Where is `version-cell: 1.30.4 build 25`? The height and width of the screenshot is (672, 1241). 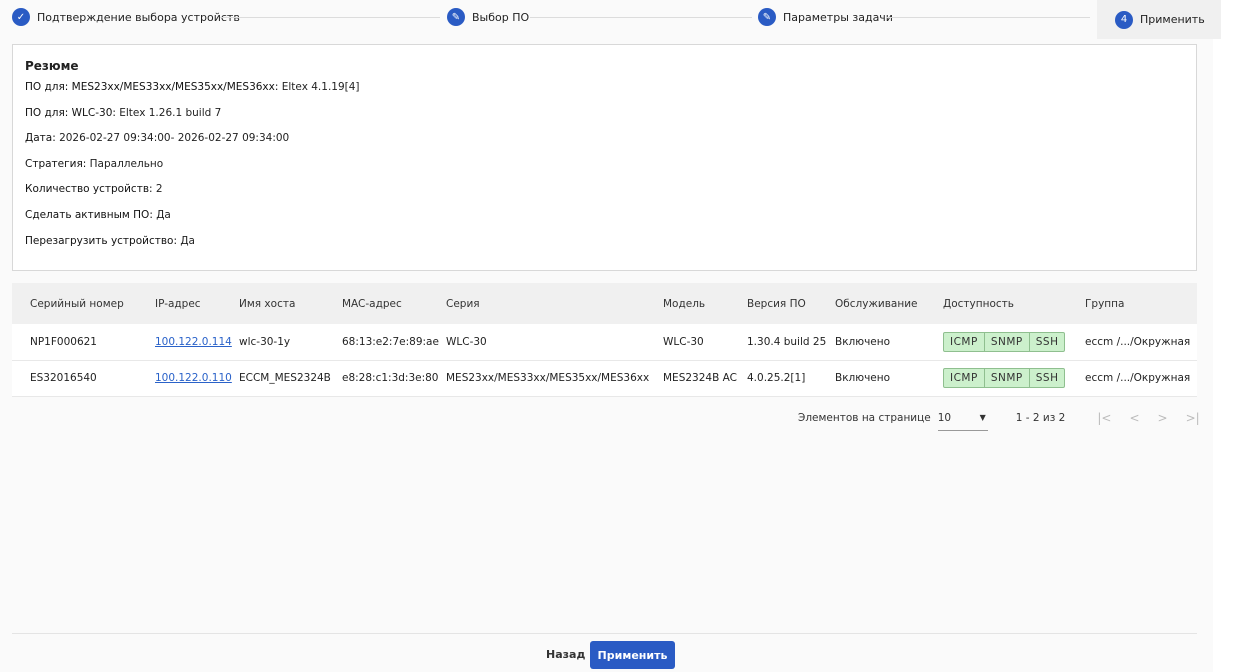 version-cell: 1.30.4 build 25 is located at coordinates (791, 342).